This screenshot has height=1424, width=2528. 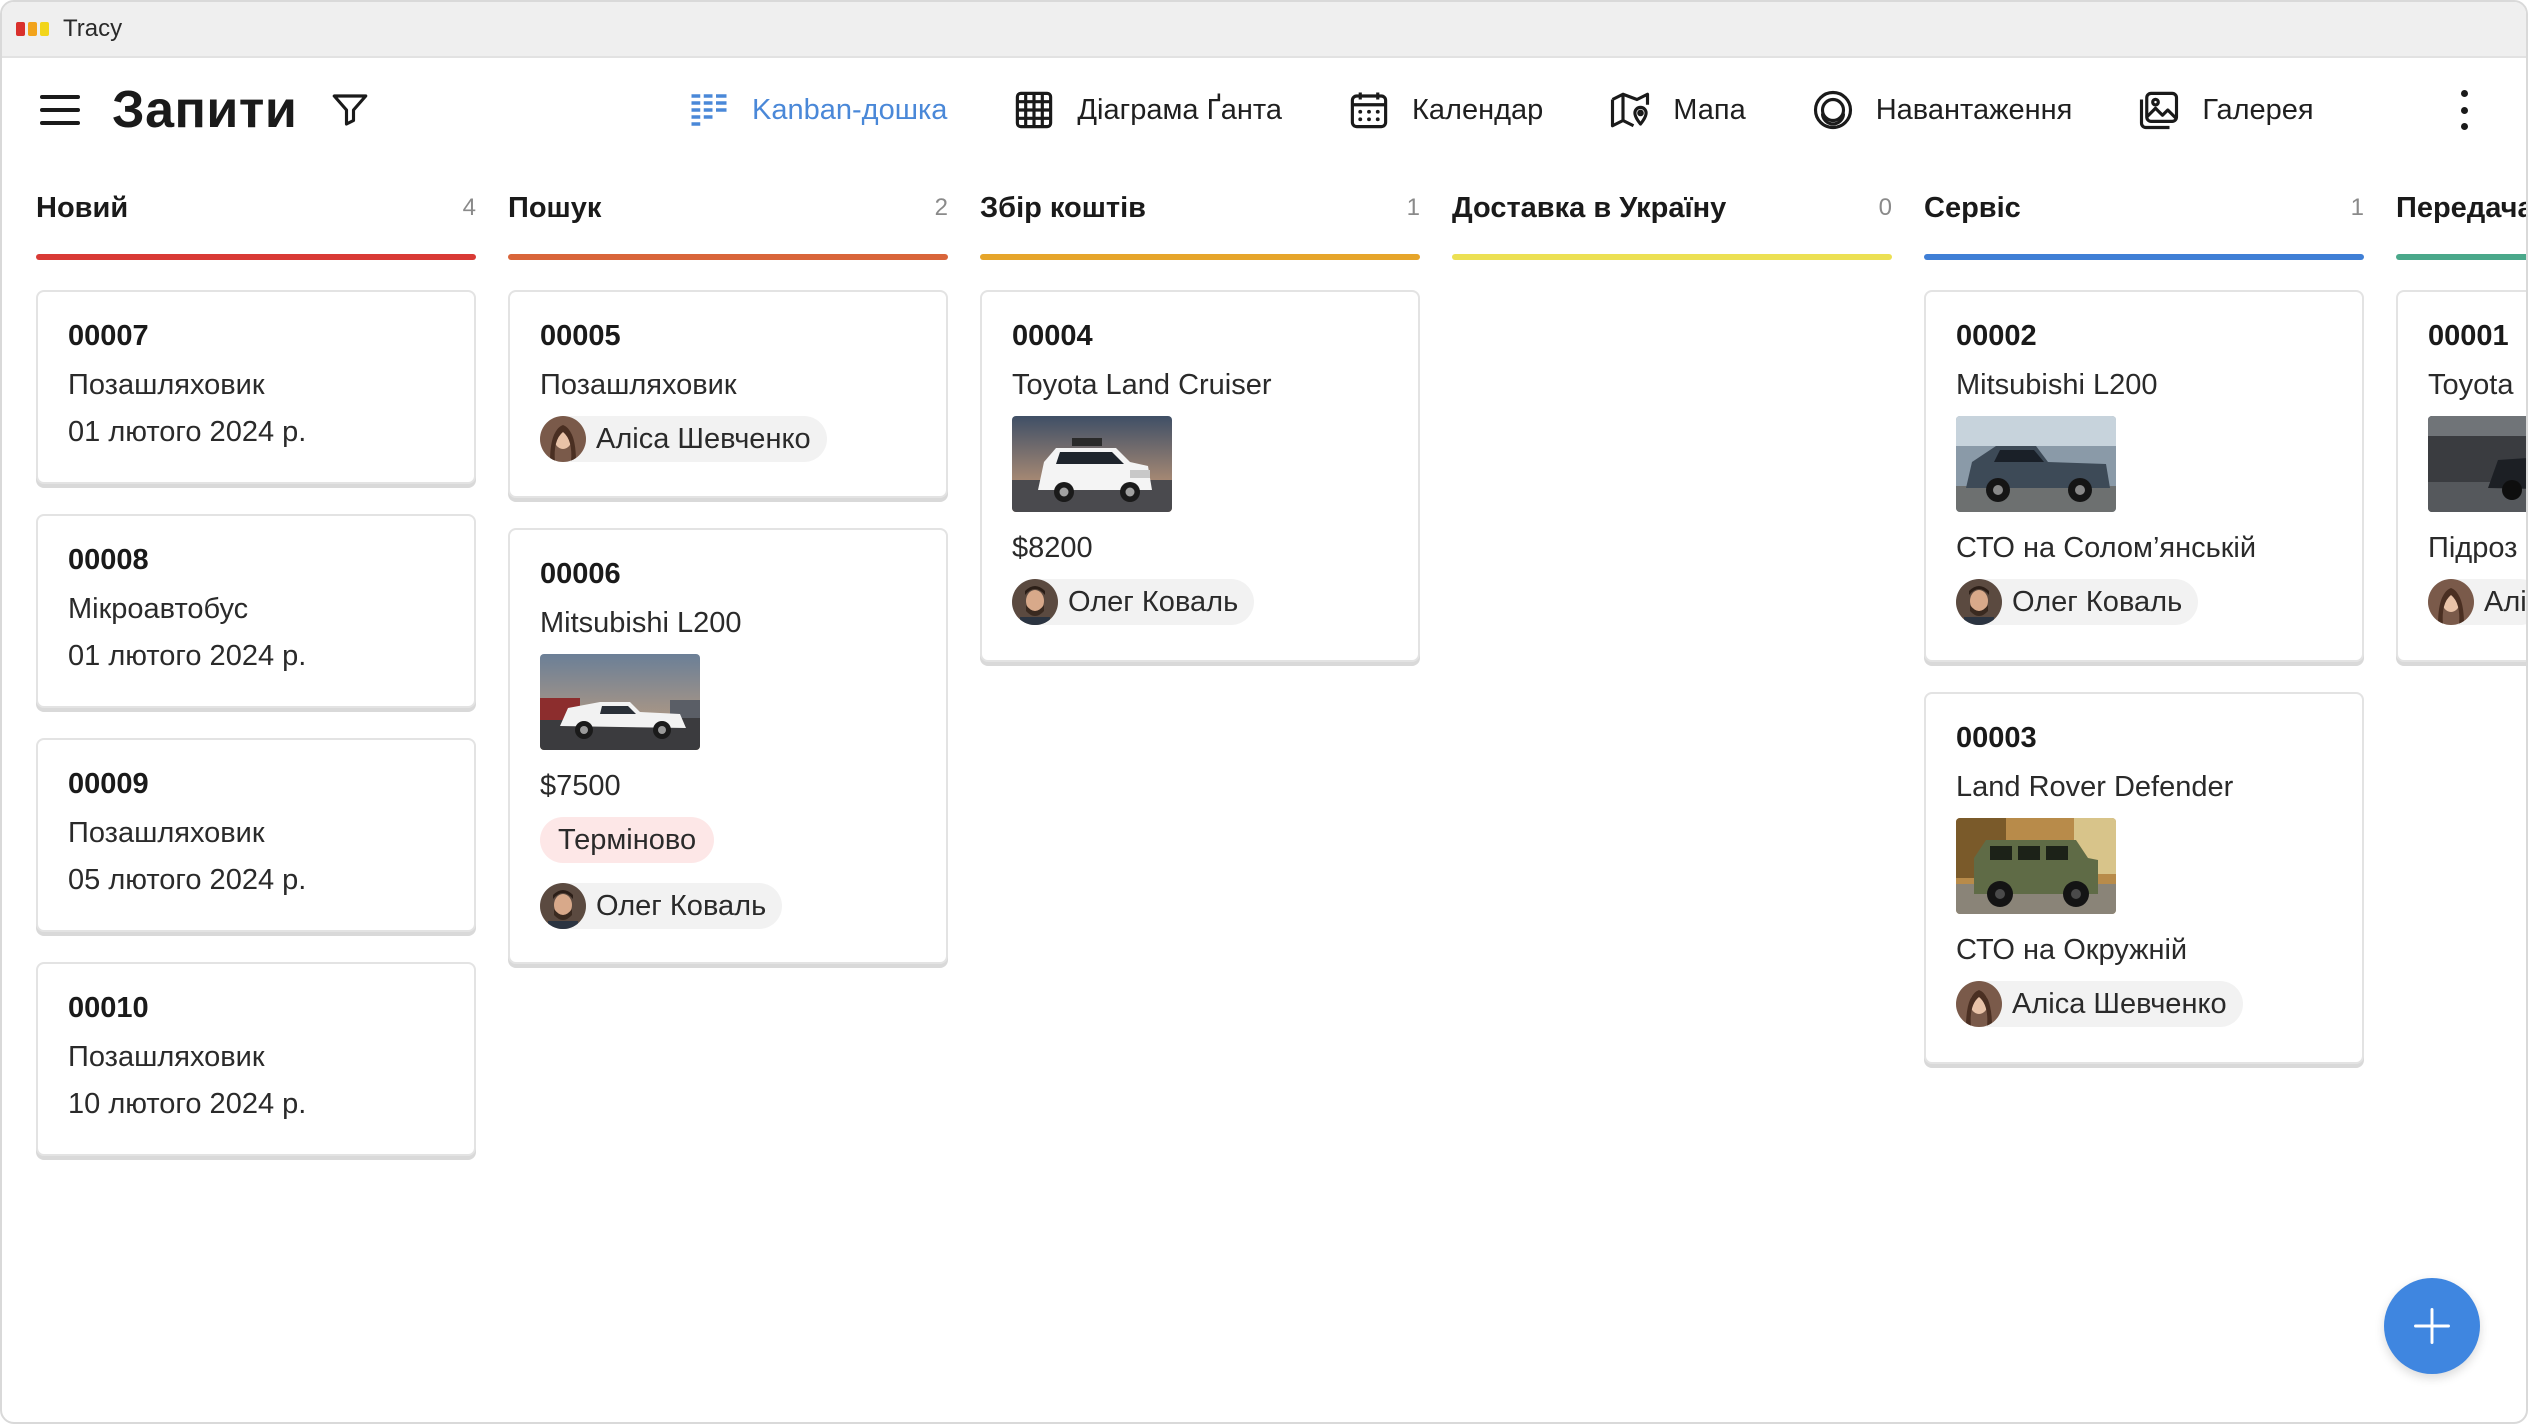 I want to click on column-title: Сервіс, so click(x=1972, y=207).